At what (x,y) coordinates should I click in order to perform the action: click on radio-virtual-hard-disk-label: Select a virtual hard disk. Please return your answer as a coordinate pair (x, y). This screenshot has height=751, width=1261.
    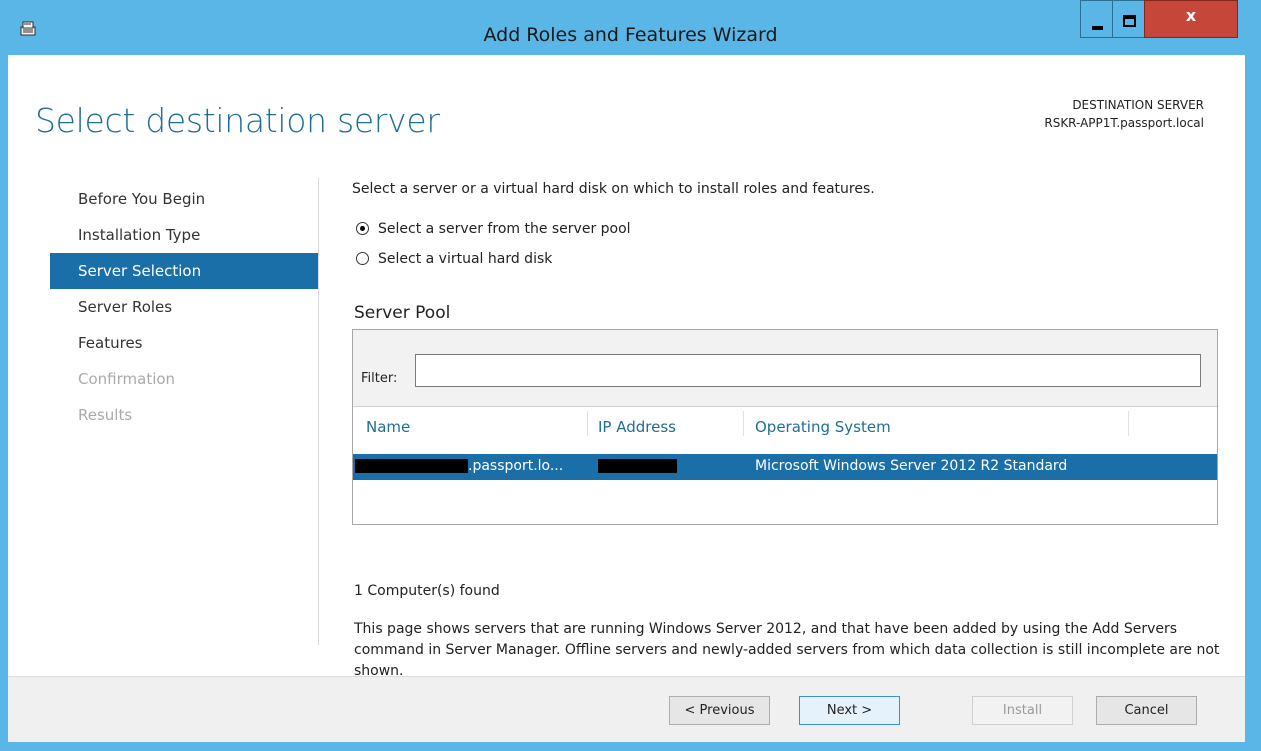
    Looking at the image, I should click on (465, 259).